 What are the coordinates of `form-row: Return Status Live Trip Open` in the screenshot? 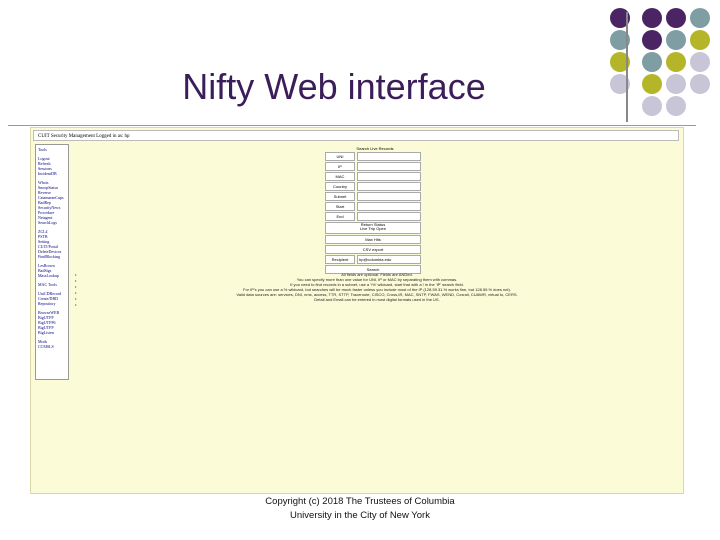 It's located at (375, 228).